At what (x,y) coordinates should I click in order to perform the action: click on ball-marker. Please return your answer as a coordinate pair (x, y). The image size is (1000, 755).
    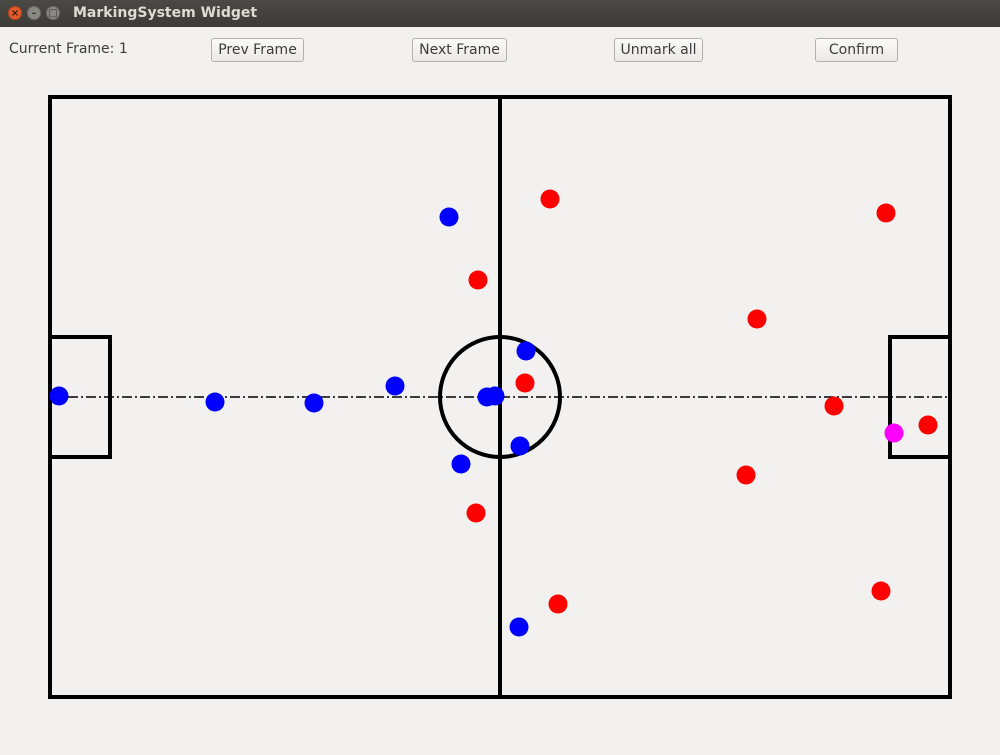
    Looking at the image, I should click on (894, 433).